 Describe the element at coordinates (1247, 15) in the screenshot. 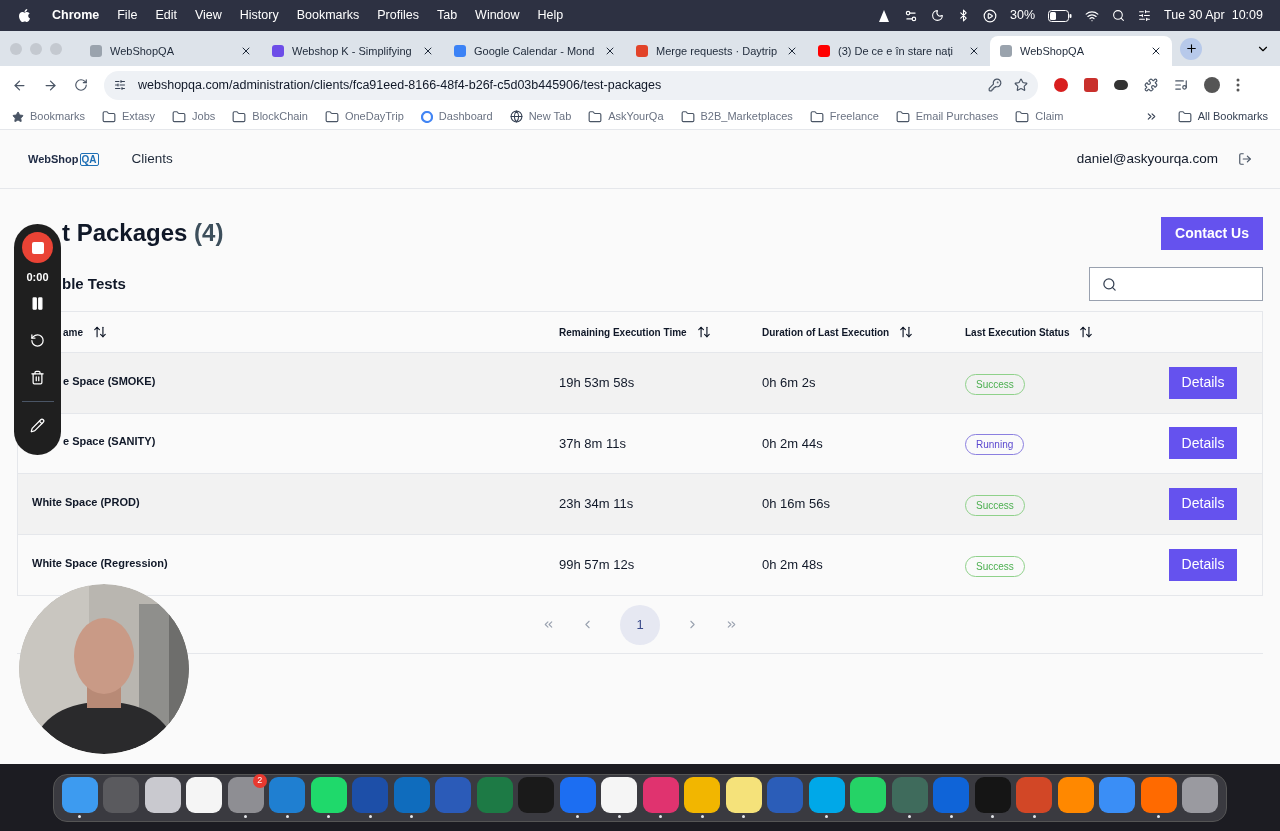

I see `menu-time: 10:09` at that location.